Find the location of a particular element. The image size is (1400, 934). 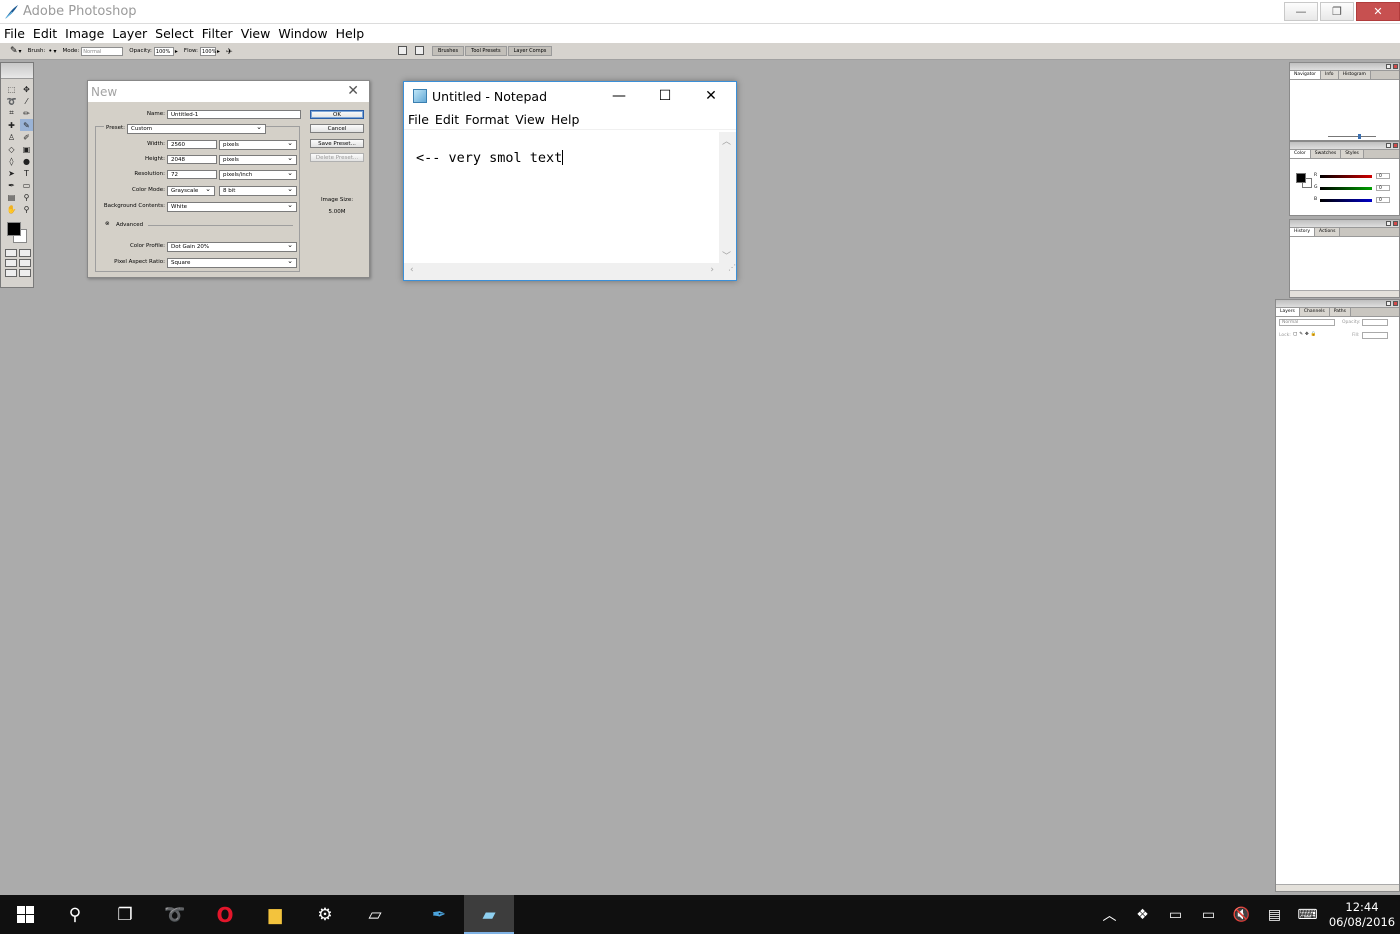

move-tool-icon: ✥ is located at coordinates (26, 89).